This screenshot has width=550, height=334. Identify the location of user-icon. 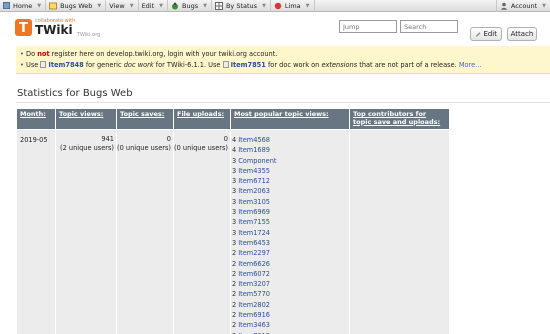
(504, 6).